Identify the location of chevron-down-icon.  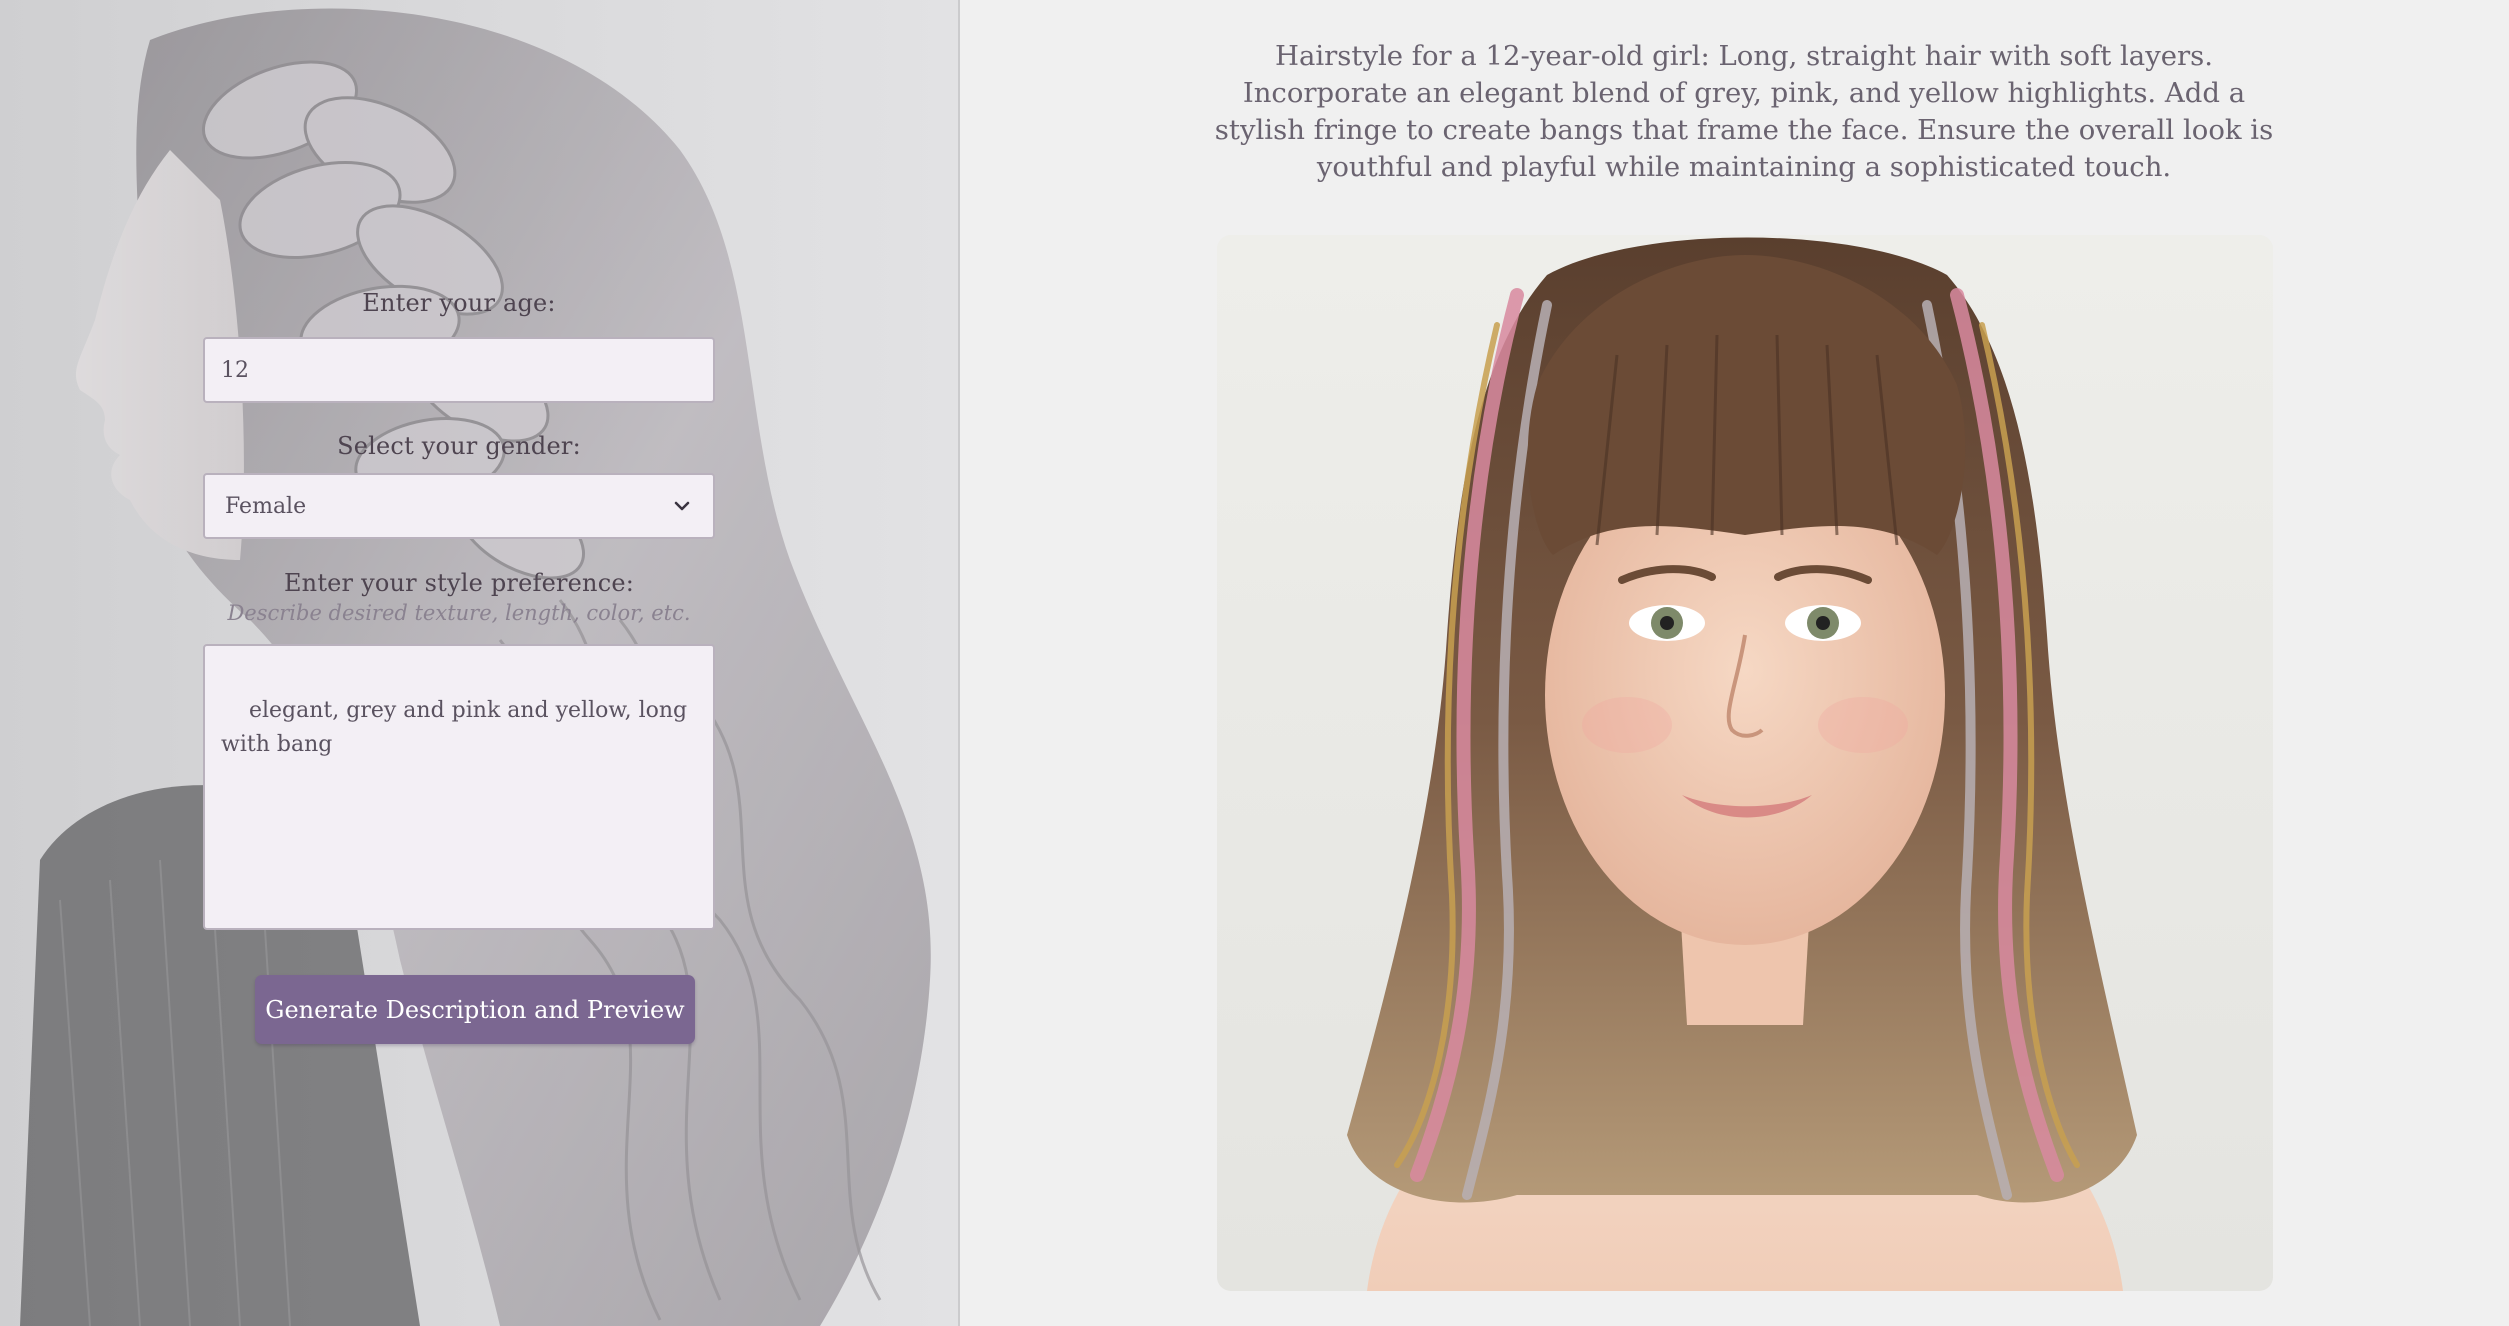
(682, 506).